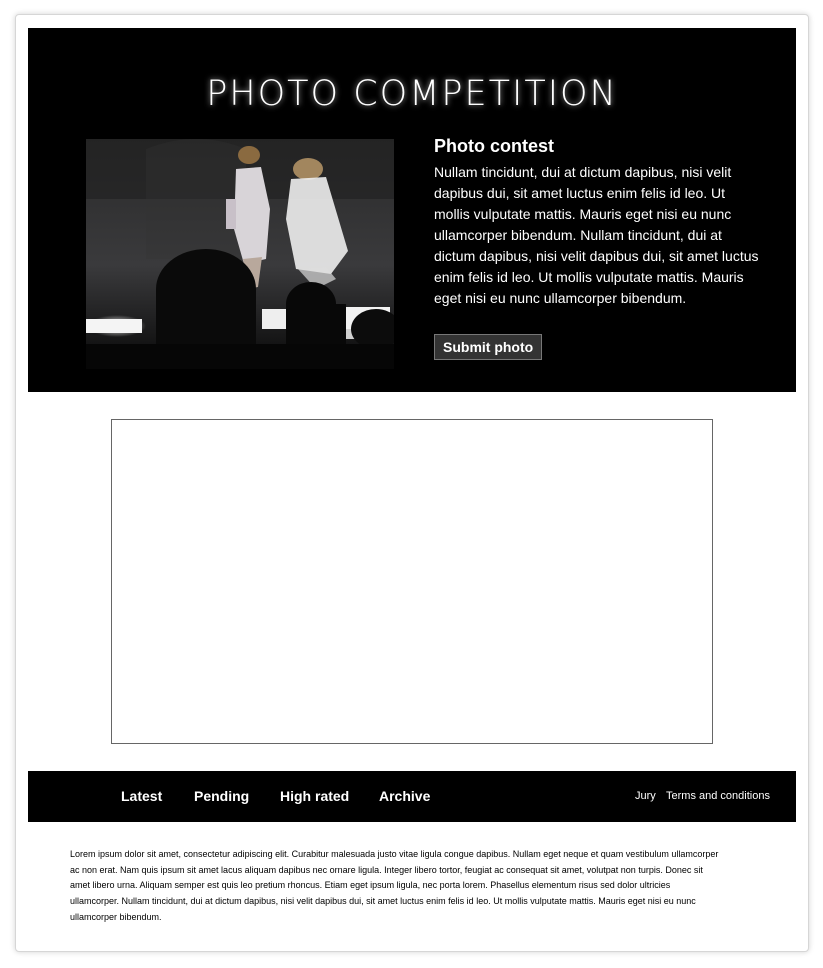  What do you see at coordinates (240, 254) in the screenshot?
I see `hero-photo` at bounding box center [240, 254].